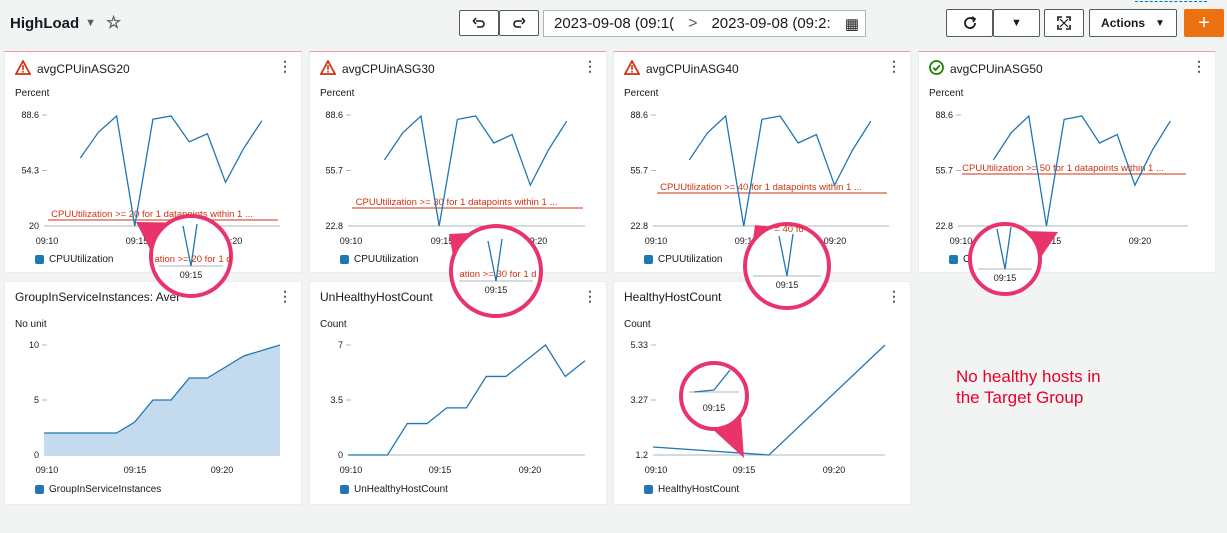  I want to click on widget-title: avgCPUinASG20, so click(72, 68).